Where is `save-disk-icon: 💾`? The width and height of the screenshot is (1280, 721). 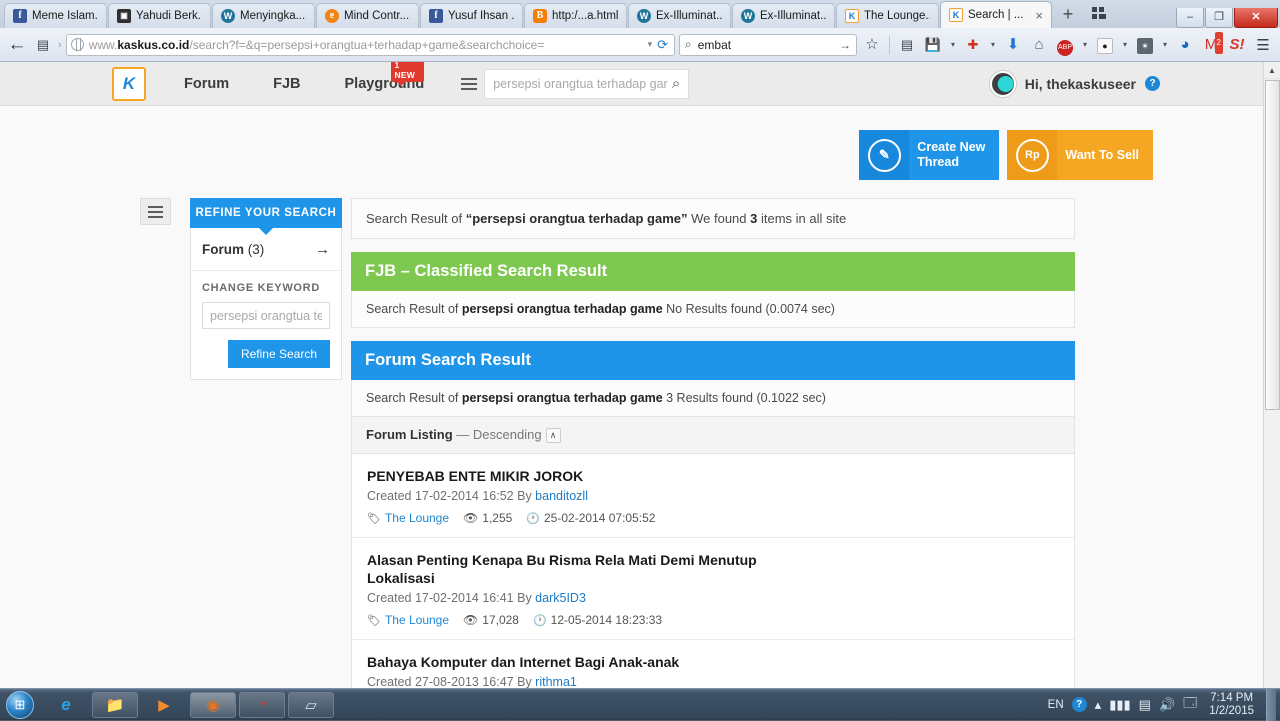
save-disk-icon: 💾 is located at coordinates (933, 45).